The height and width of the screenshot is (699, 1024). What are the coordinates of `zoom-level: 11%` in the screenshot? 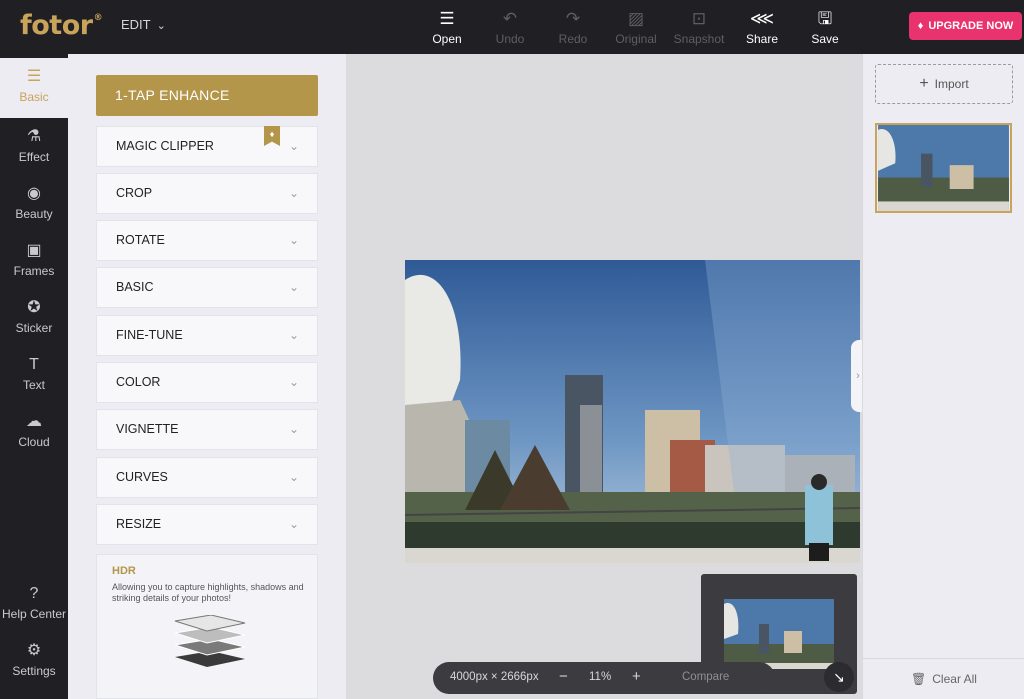 It's located at (600, 677).